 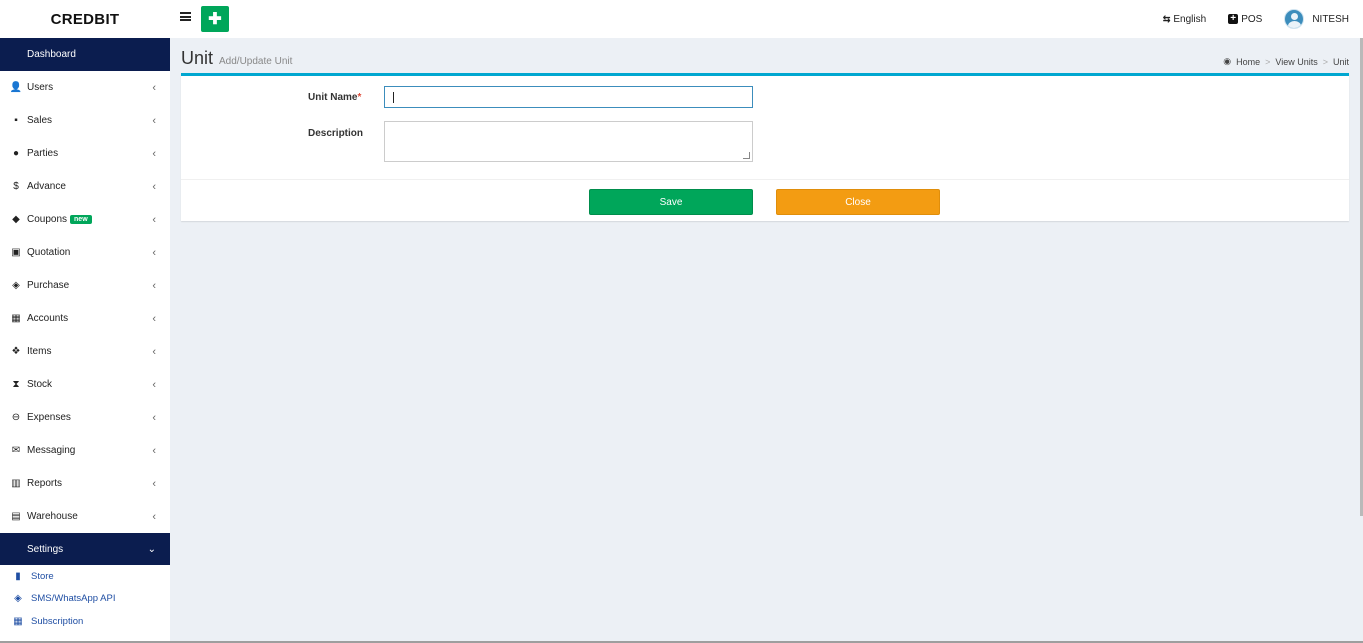 I want to click on dashboard-icon: ◉, so click(x=1227, y=61).